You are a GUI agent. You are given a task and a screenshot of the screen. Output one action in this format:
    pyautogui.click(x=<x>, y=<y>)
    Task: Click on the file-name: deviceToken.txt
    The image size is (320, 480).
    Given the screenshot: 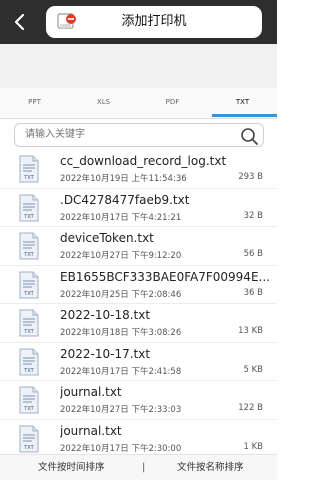 What is the action you would take?
    pyautogui.click(x=107, y=238)
    